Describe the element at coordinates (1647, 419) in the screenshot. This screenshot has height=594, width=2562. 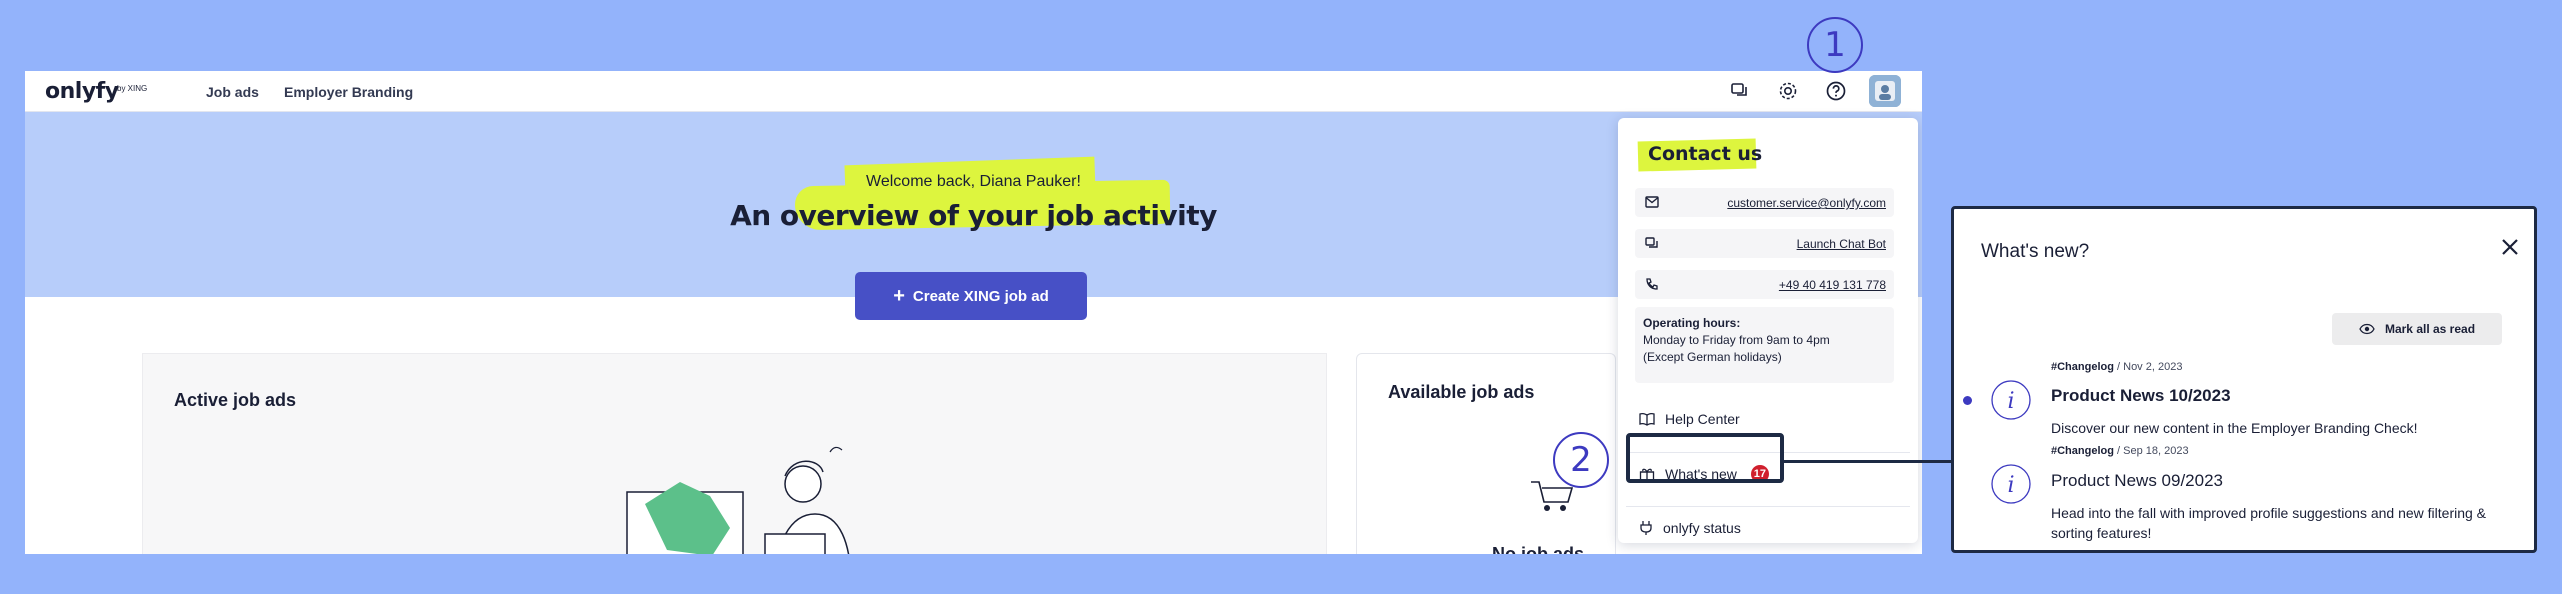
I see `book-icon` at that location.